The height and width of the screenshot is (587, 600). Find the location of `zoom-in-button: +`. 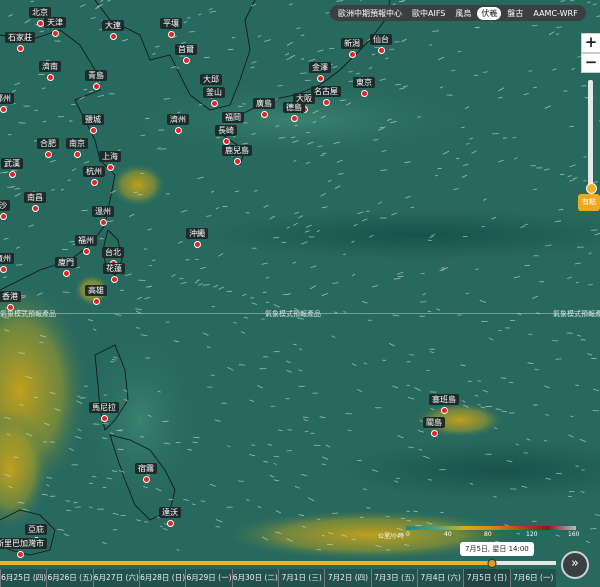

zoom-in-button: + is located at coordinates (590, 43).